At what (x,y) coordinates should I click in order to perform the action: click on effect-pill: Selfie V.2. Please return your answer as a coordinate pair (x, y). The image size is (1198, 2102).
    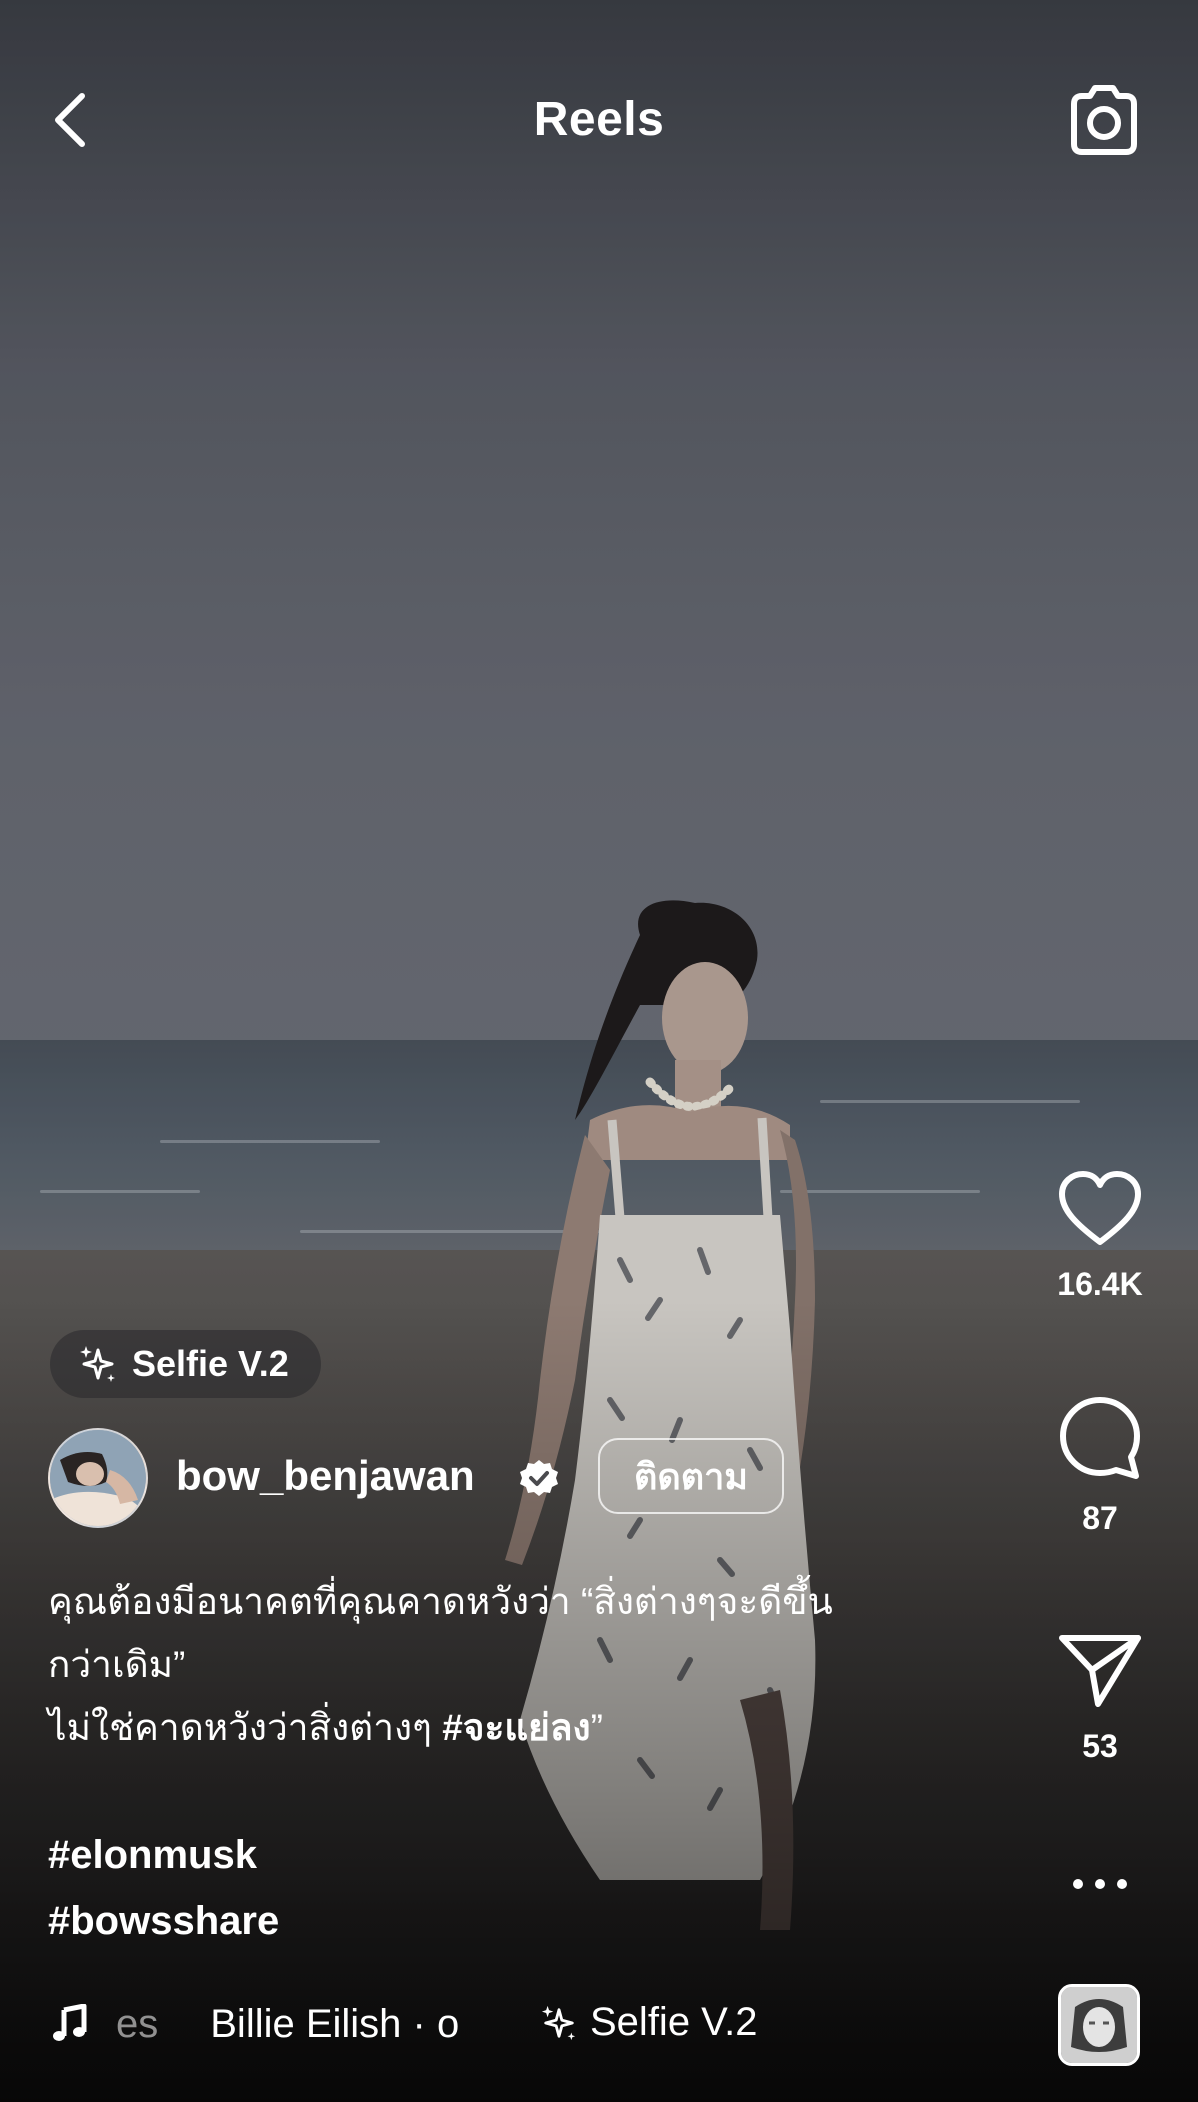
    Looking at the image, I should click on (185, 1364).